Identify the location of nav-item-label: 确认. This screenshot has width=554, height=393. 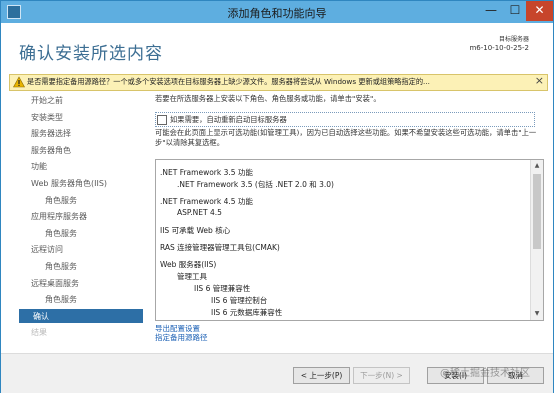
(41, 316).